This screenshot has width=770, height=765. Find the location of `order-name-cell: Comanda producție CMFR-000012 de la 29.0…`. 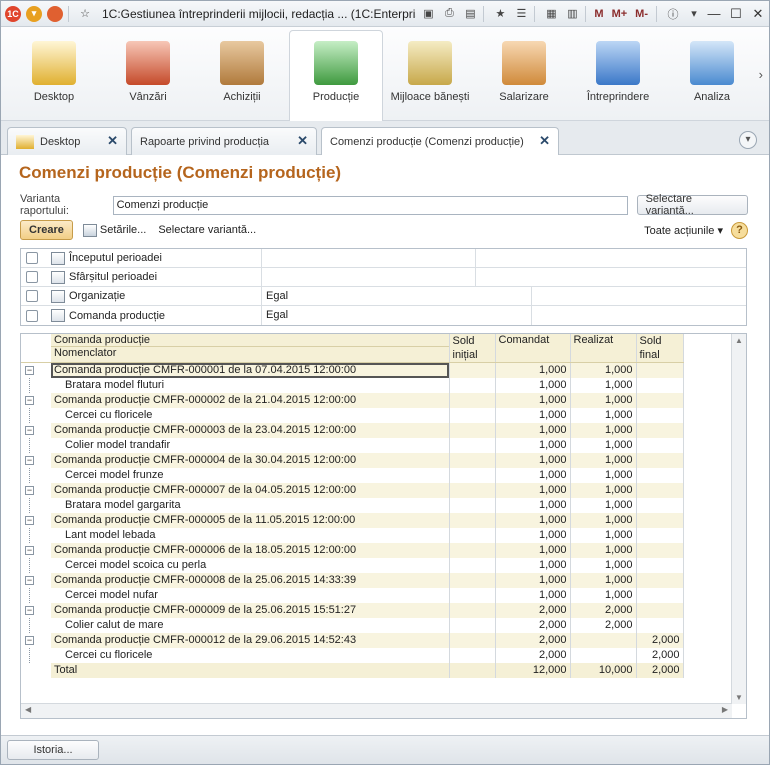

order-name-cell: Comanda producție CMFR-000012 de la 29.0… is located at coordinates (250, 640).